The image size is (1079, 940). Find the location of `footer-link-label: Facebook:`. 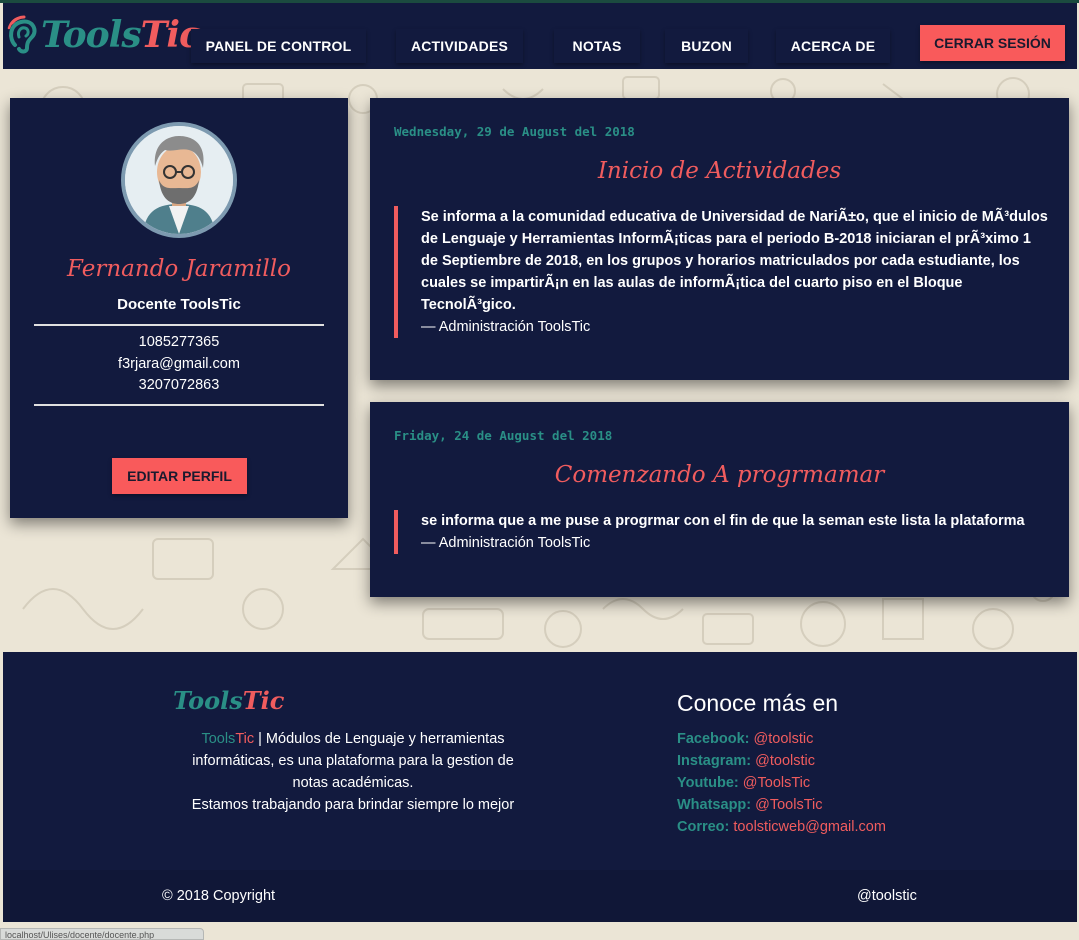

footer-link-label: Facebook: is located at coordinates (713, 739).